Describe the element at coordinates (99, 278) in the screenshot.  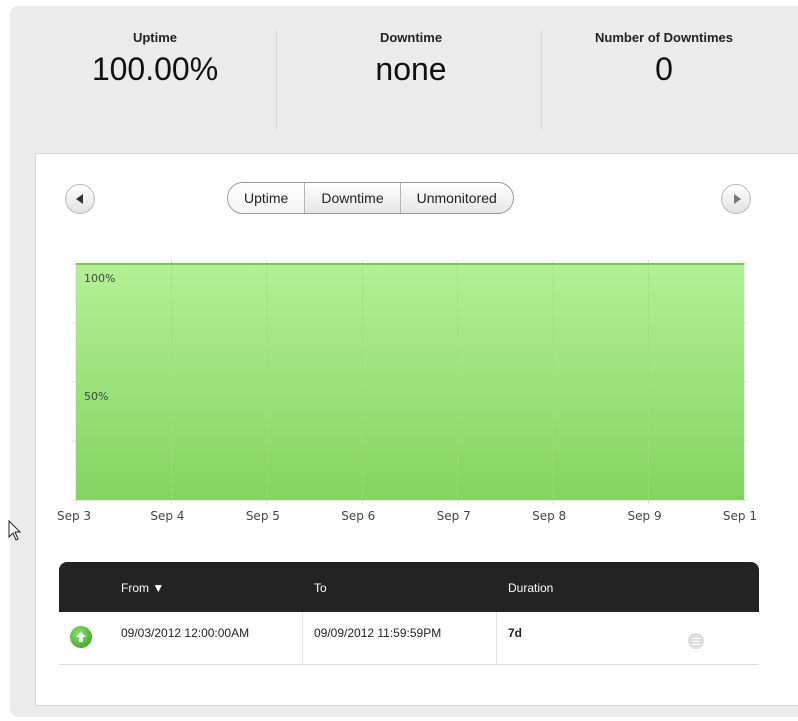
I see `y-tick-label: 100%` at that location.